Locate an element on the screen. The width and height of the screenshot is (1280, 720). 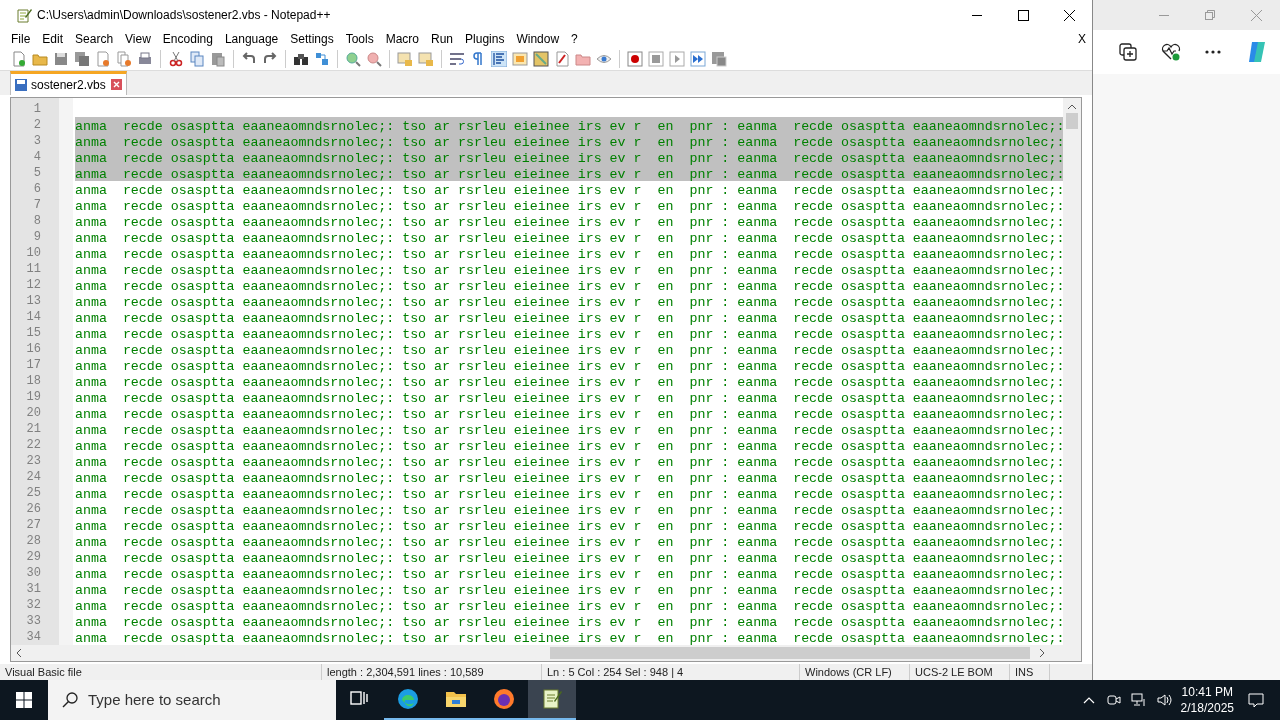
vertical-scrollbar is located at coordinates (1072, 371).